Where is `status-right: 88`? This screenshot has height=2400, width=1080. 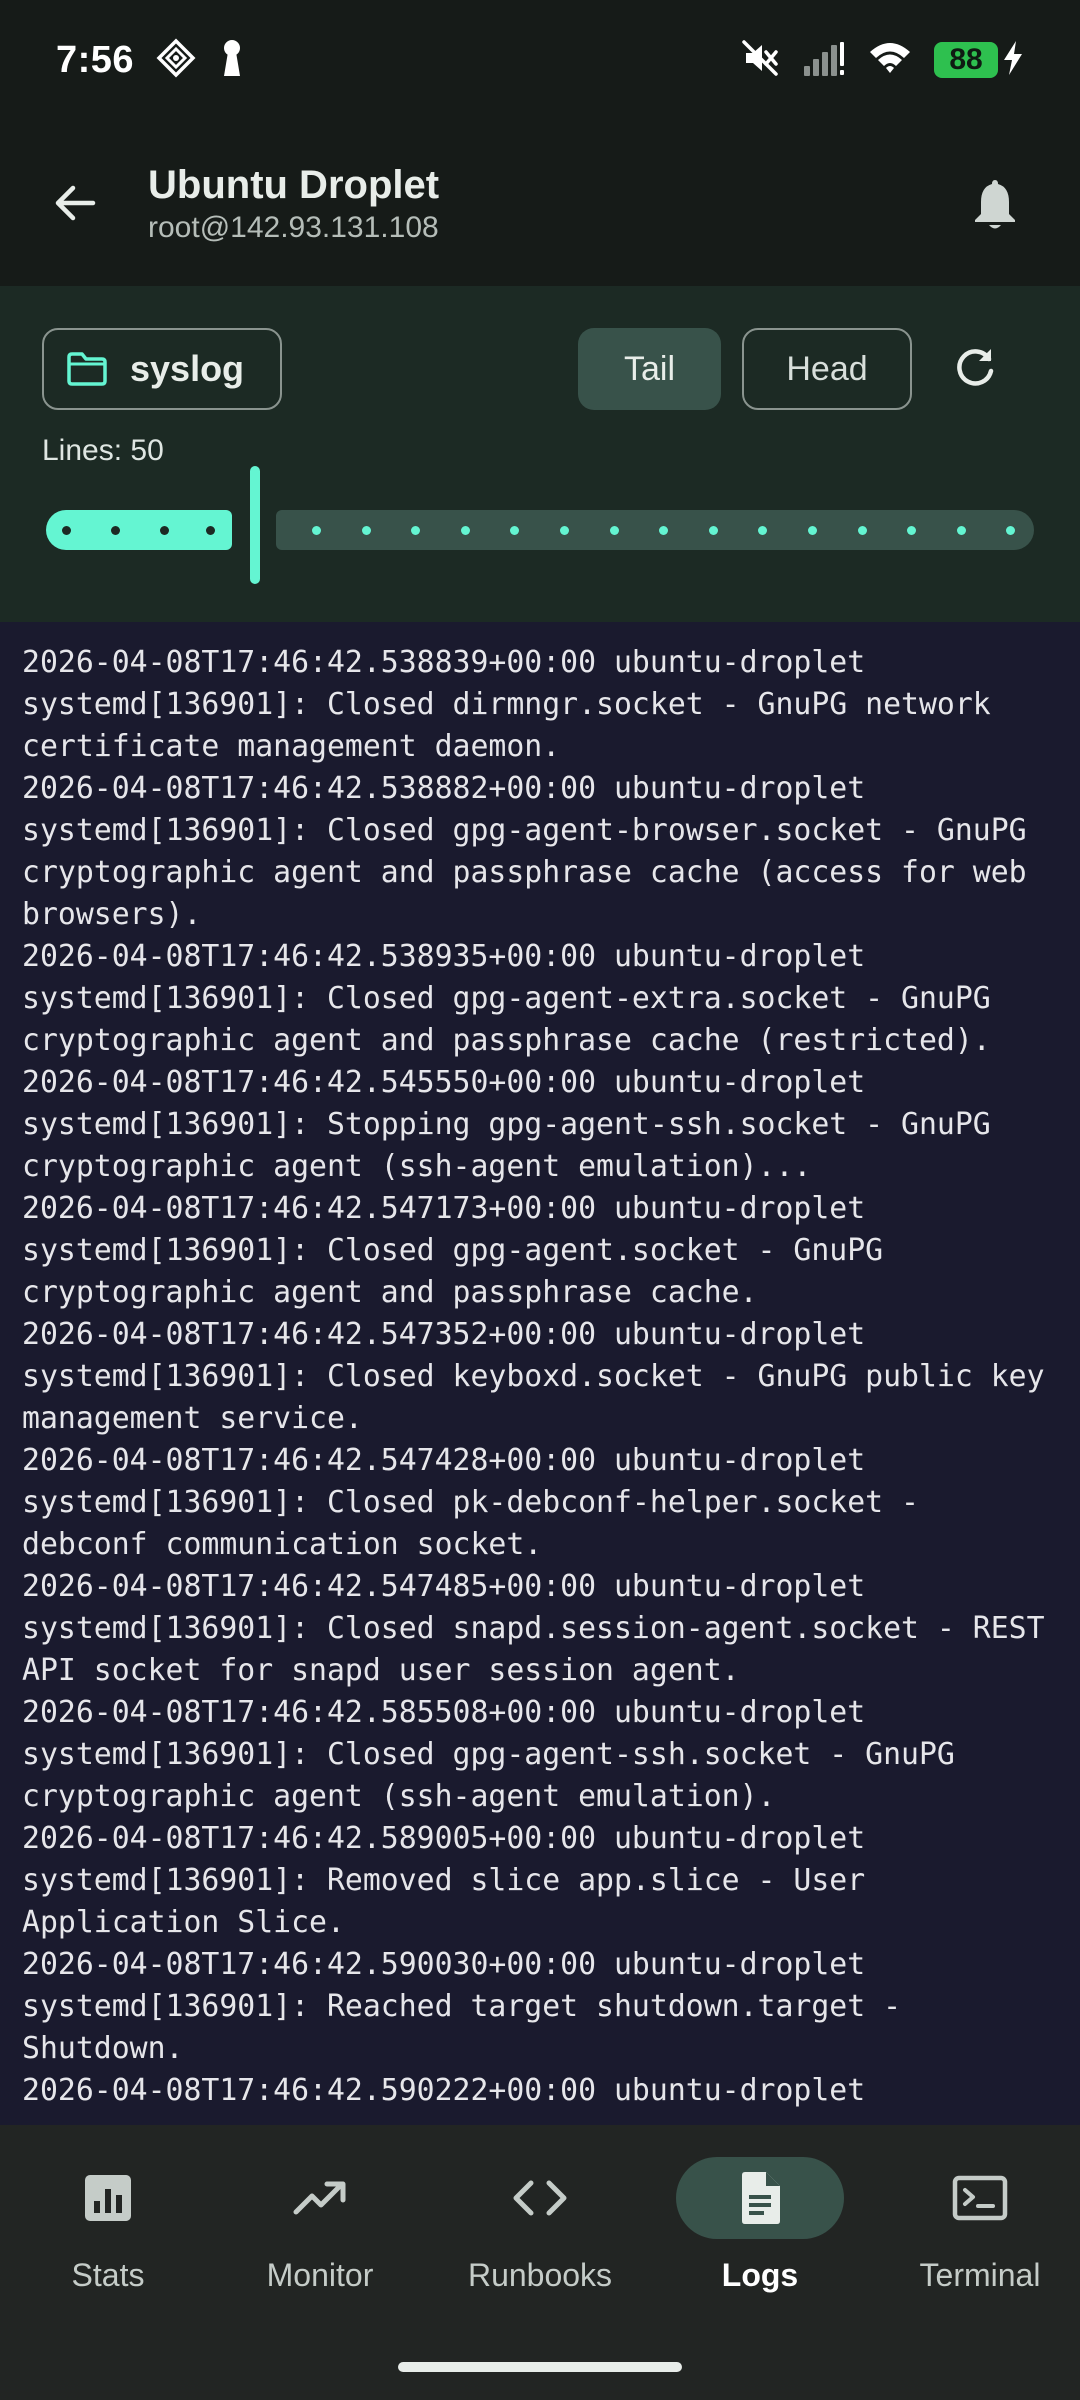
status-right: 88 is located at coordinates (882, 60).